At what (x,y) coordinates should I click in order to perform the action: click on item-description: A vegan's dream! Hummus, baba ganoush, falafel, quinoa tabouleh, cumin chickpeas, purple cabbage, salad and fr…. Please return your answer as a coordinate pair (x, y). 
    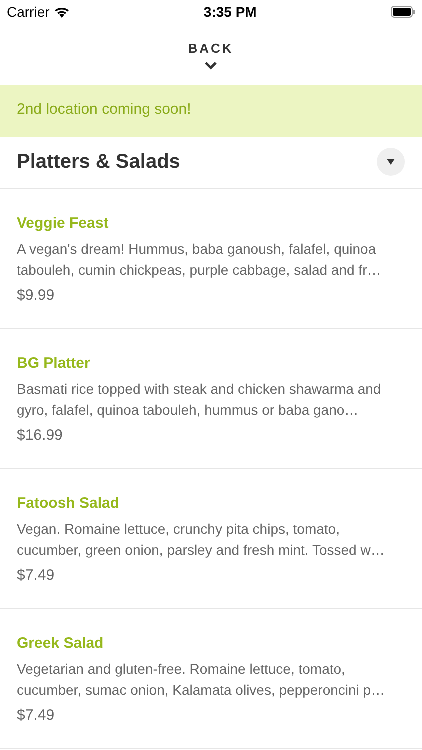
    Looking at the image, I should click on (199, 260).